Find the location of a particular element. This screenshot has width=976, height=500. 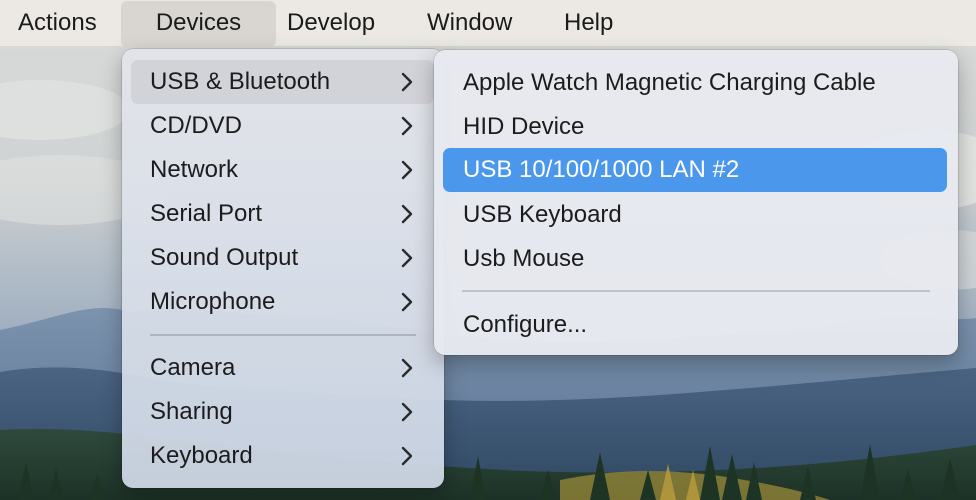

menubar-item-devices: Devices is located at coordinates (198, 24).